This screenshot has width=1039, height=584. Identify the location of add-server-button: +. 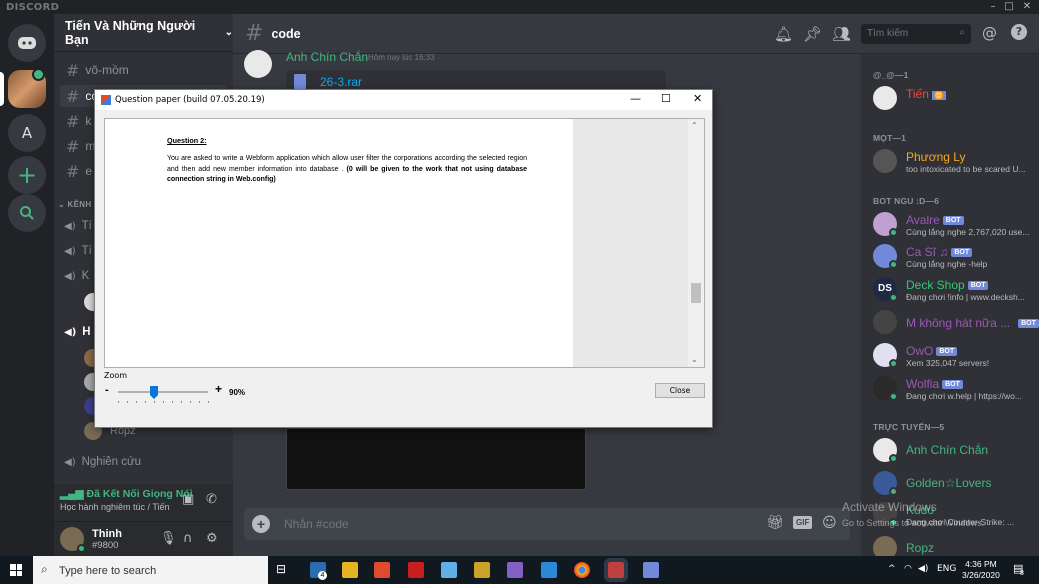
(27, 175).